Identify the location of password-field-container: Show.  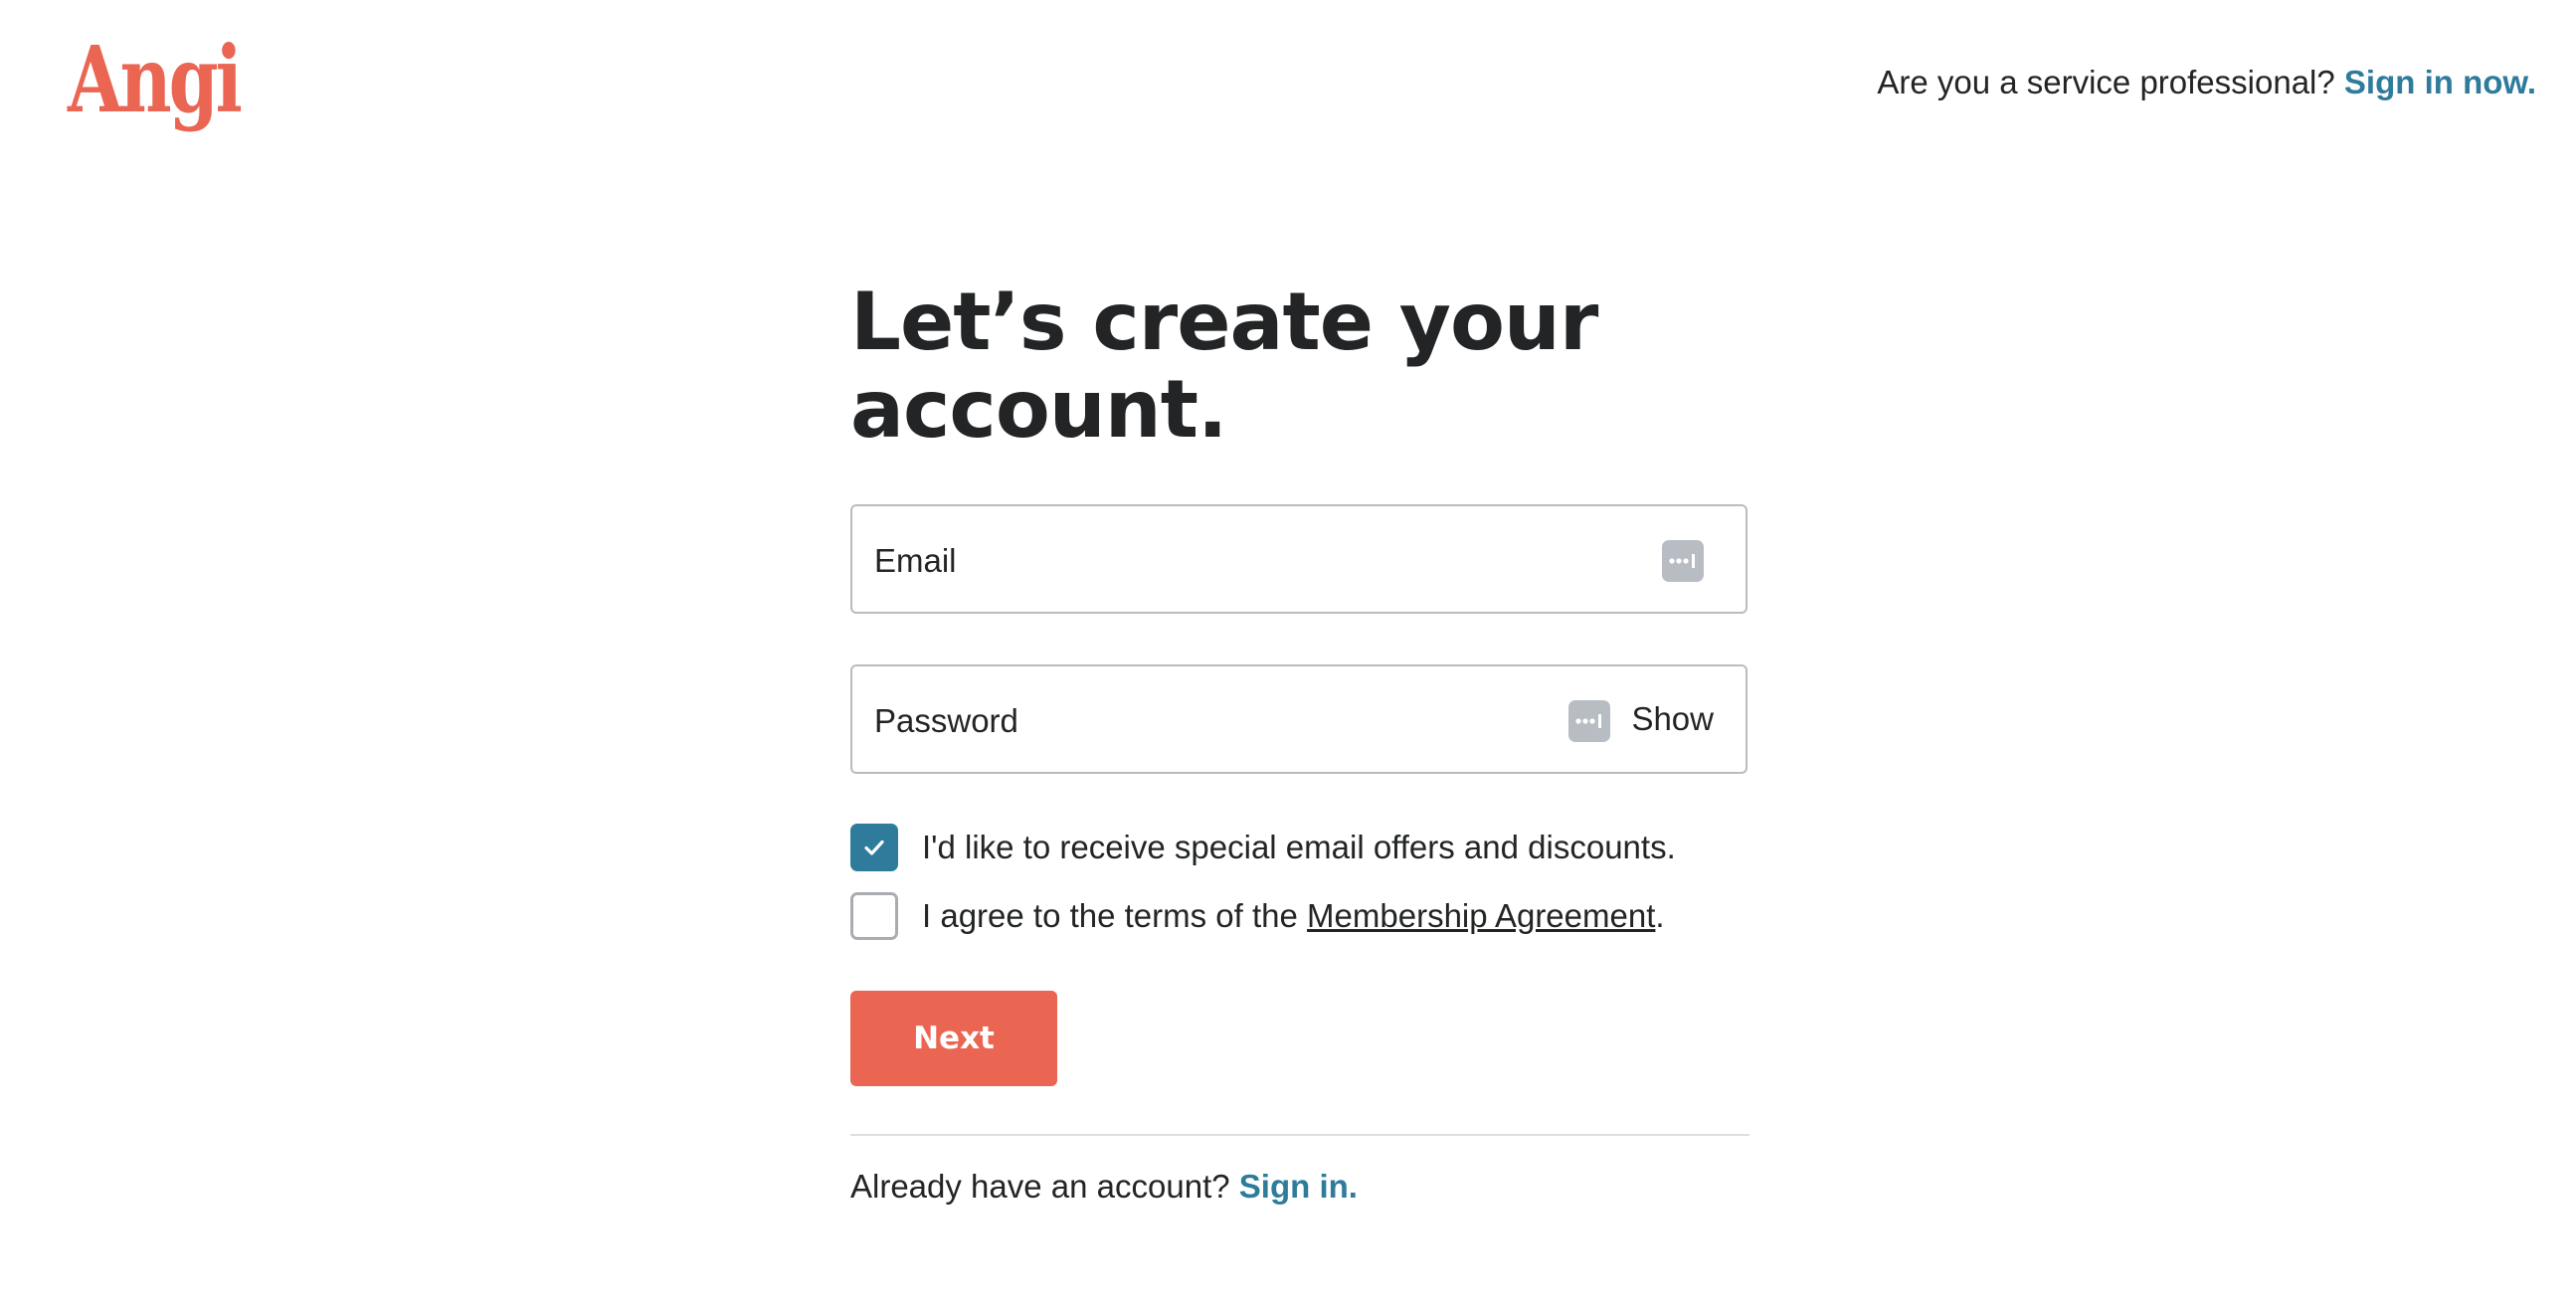
(1299, 719).